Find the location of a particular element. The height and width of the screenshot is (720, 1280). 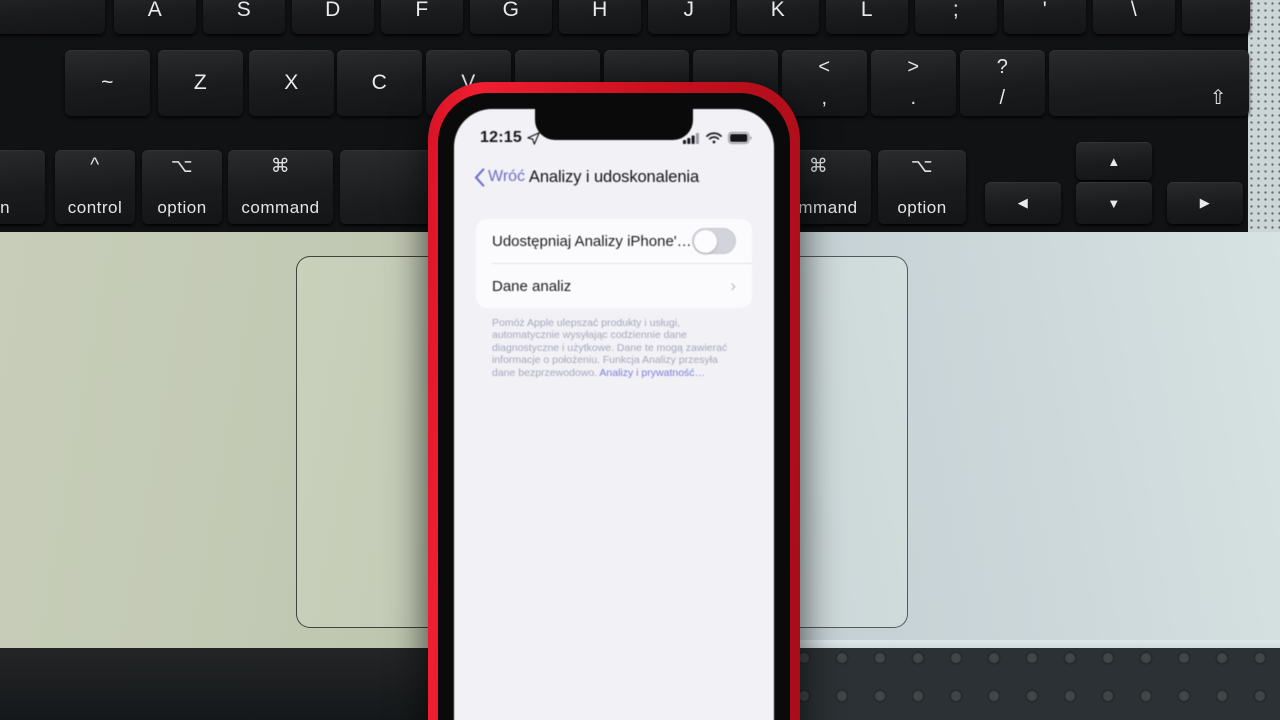

key-label: F is located at coordinates (422, 10).